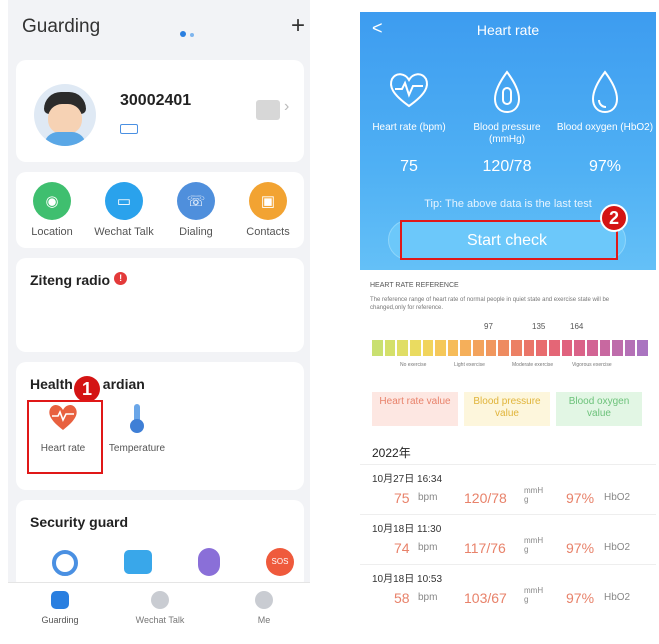 This screenshot has height=644, width=659. I want to click on location-label: Location, so click(52, 232).